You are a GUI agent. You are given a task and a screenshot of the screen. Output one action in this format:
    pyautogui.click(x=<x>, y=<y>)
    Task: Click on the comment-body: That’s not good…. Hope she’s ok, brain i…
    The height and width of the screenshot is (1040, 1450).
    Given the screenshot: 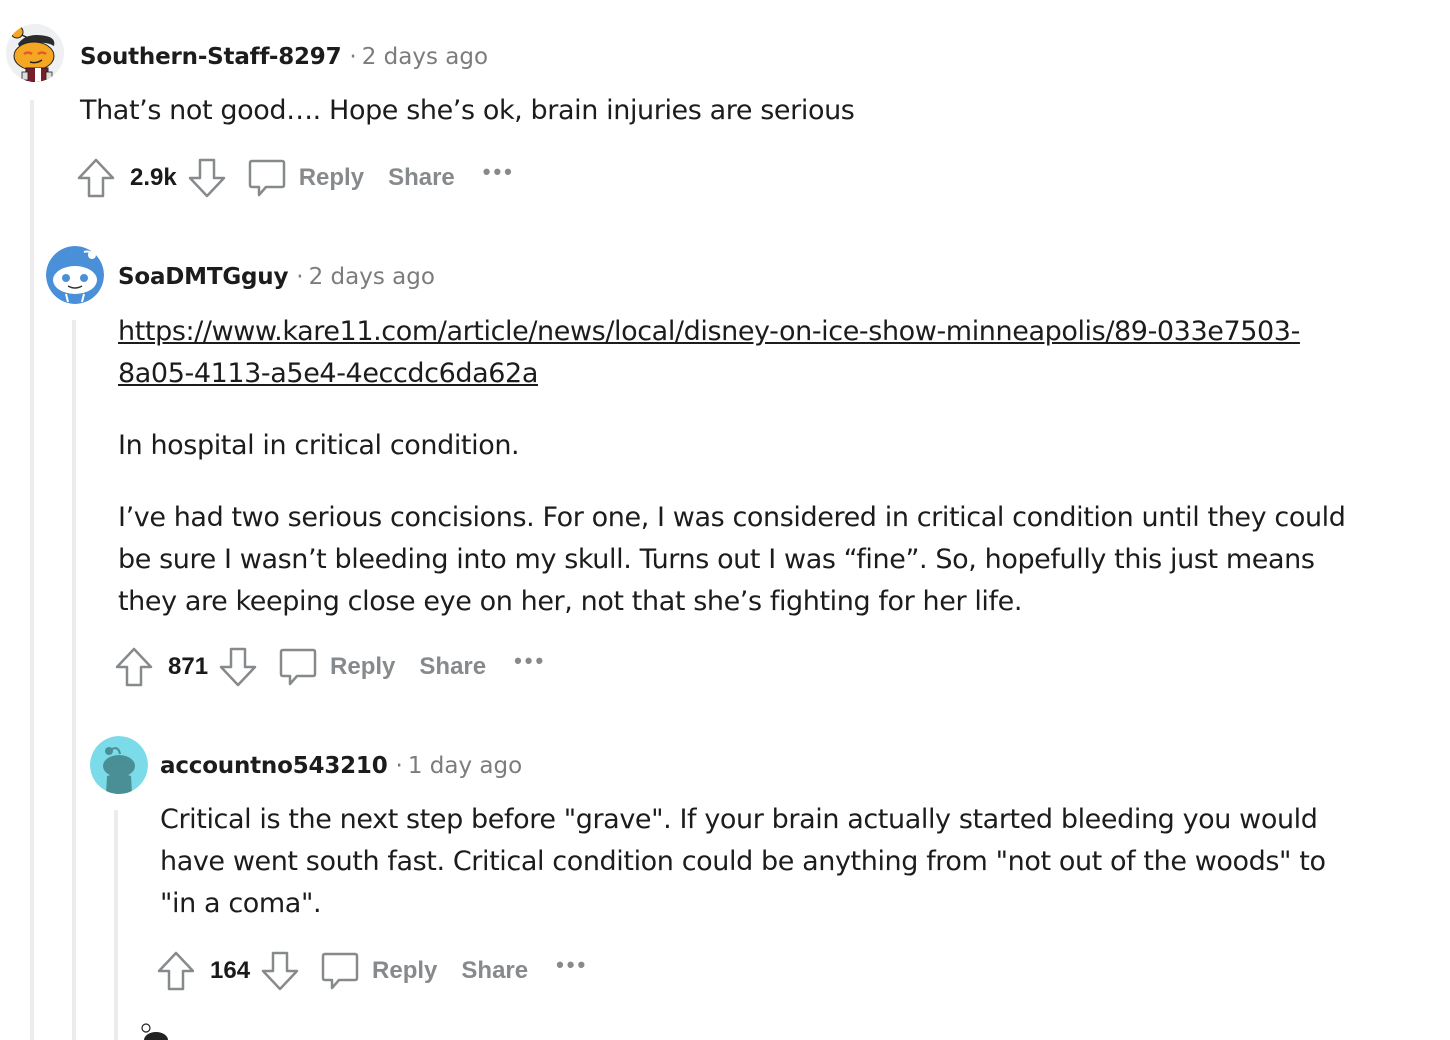 What is the action you would take?
    pyautogui.click(x=730, y=111)
    